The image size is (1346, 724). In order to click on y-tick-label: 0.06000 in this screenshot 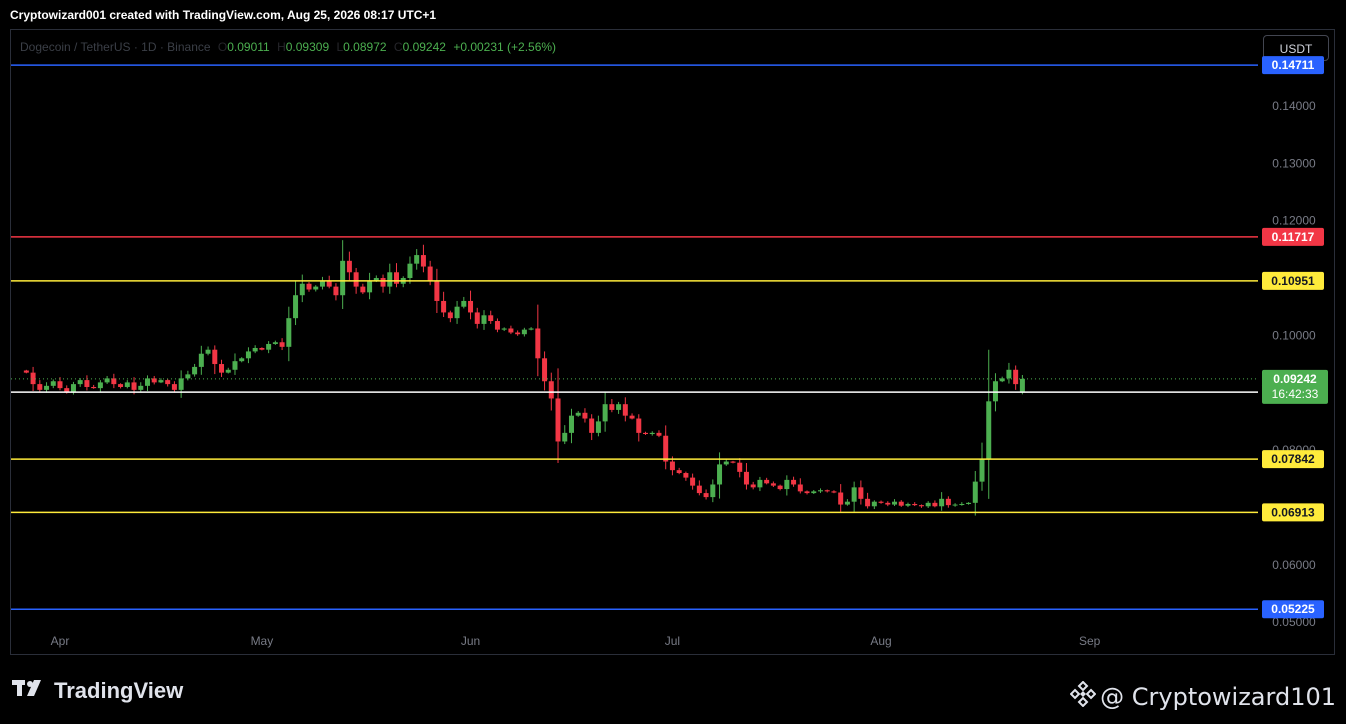, I will do `click(1294, 565)`.